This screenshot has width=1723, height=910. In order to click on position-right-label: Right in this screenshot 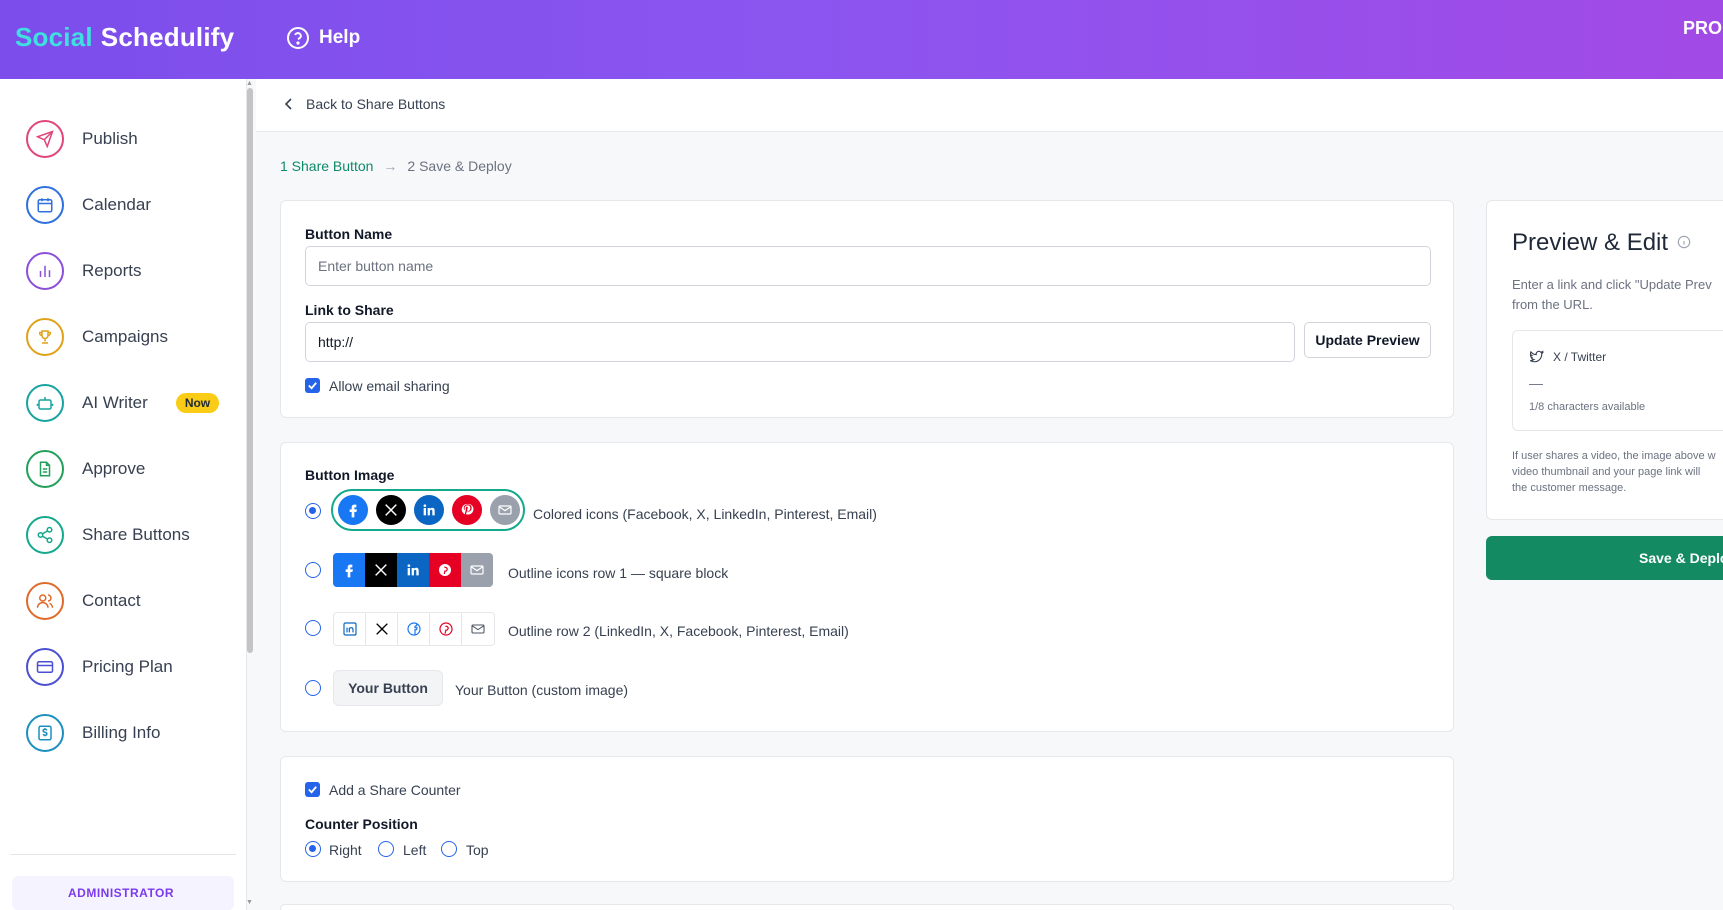, I will do `click(345, 850)`.